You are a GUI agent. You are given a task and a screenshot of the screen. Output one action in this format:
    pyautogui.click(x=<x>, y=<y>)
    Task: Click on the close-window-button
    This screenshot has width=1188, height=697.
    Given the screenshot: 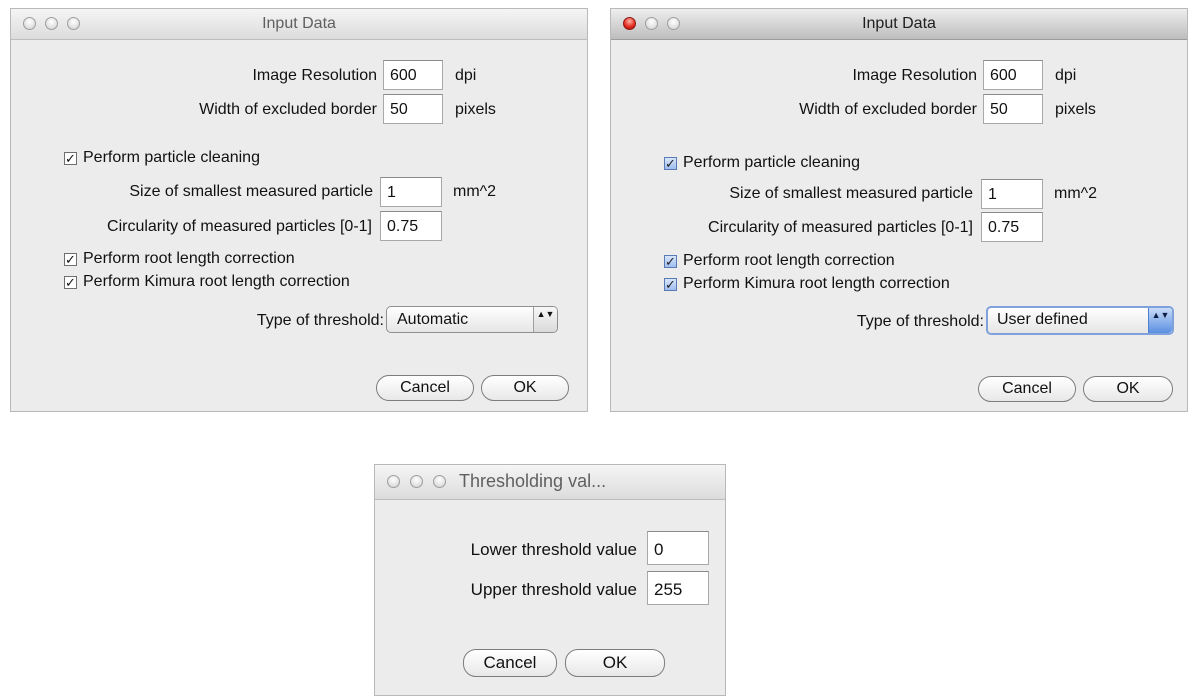 What is the action you would take?
    pyautogui.click(x=393, y=481)
    